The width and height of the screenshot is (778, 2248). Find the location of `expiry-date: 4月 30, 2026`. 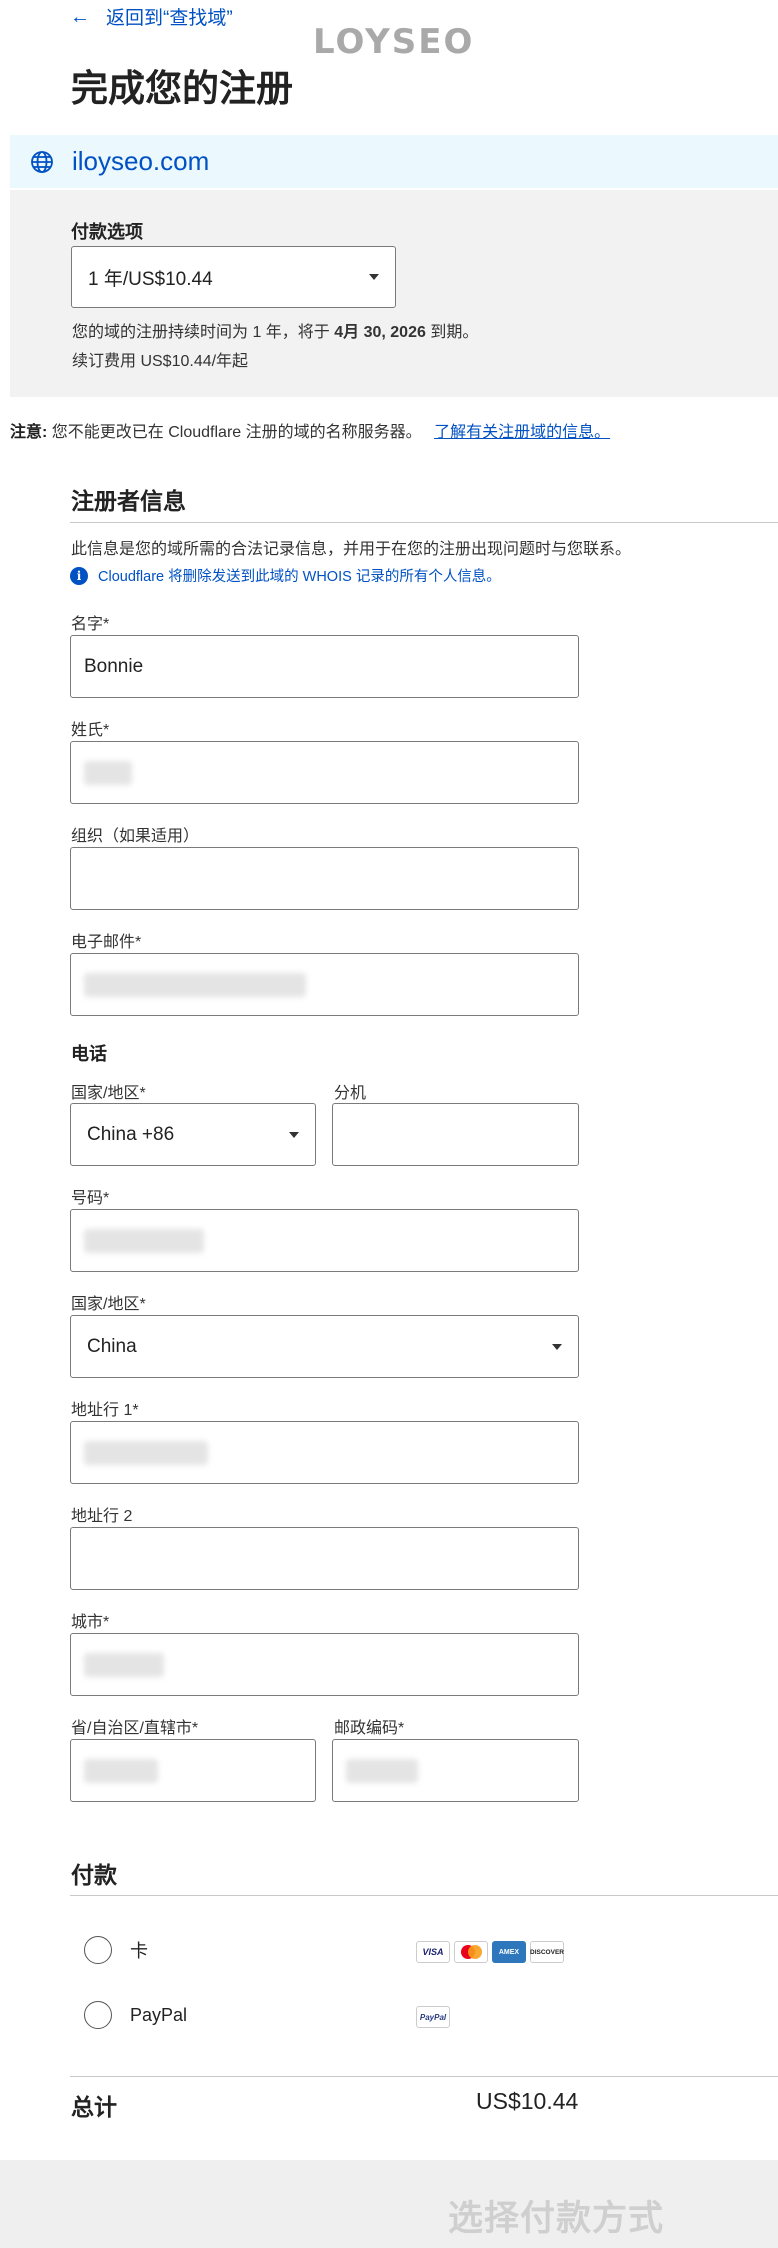

expiry-date: 4月 30, 2026 is located at coordinates (380, 332).